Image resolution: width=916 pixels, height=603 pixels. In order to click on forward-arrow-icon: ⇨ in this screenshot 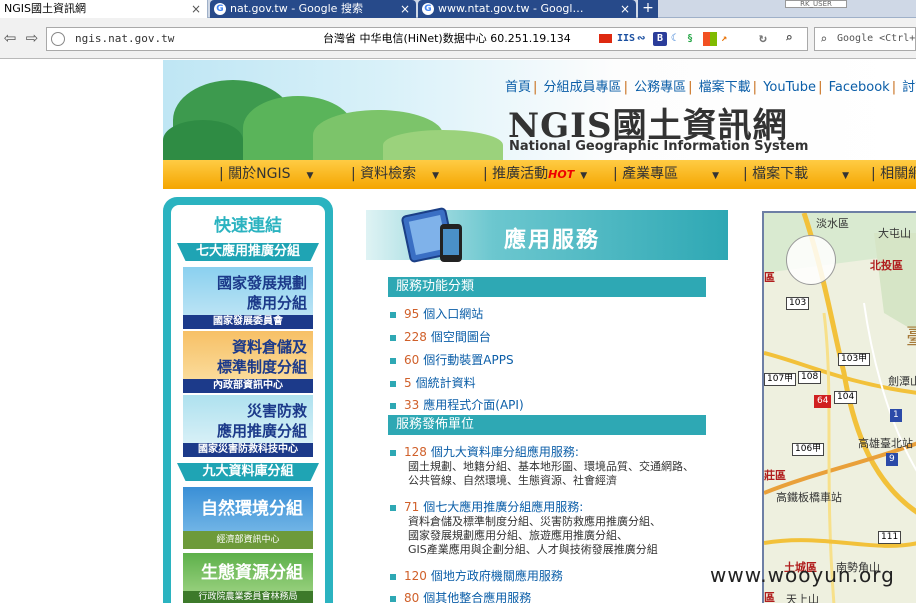, I will do `click(32, 38)`.